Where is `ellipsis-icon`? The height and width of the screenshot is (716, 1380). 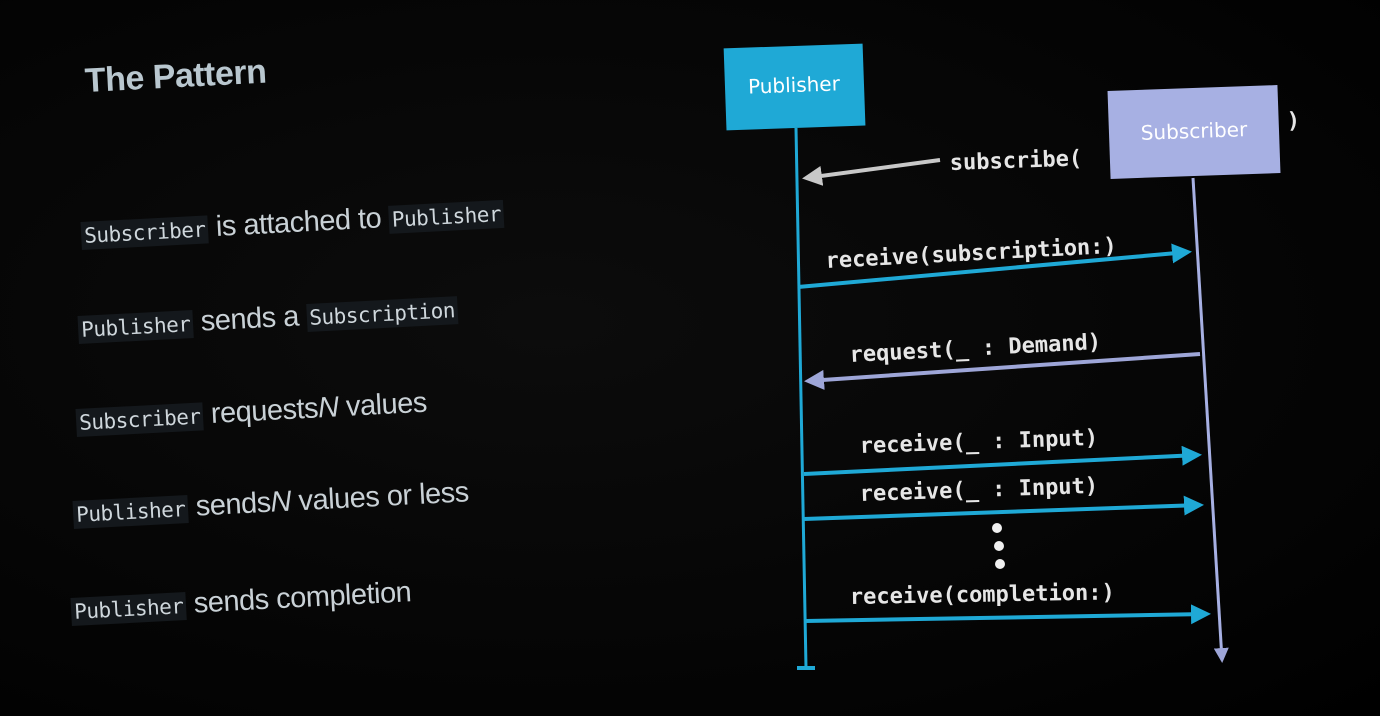 ellipsis-icon is located at coordinates (998, 546).